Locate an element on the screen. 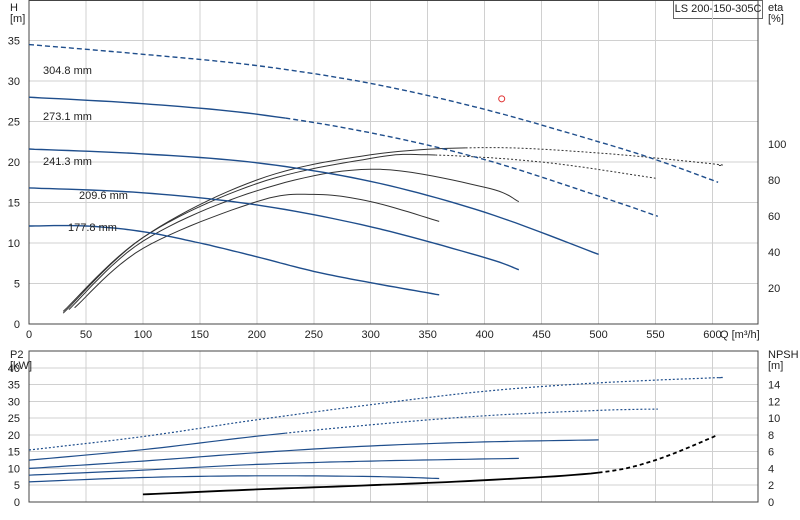 Image resolution: width=800 pixels, height=520 pixels. bottom-right-tick-label: 12 is located at coordinates (774, 402).